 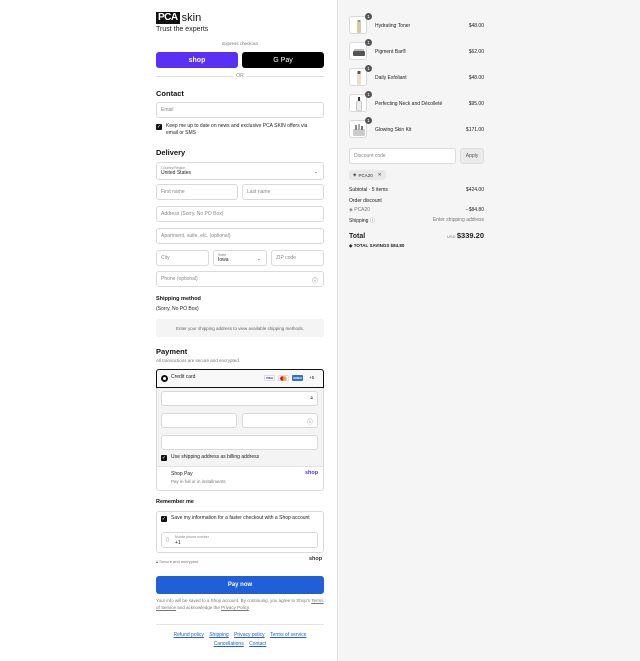 I want to click on name-on-card-field, so click(x=239, y=442).